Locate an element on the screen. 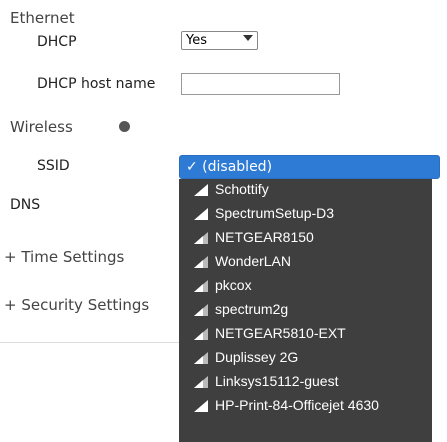 The image size is (447, 442). ssid-option-label: SpectrumSetup-D3 is located at coordinates (275, 213).